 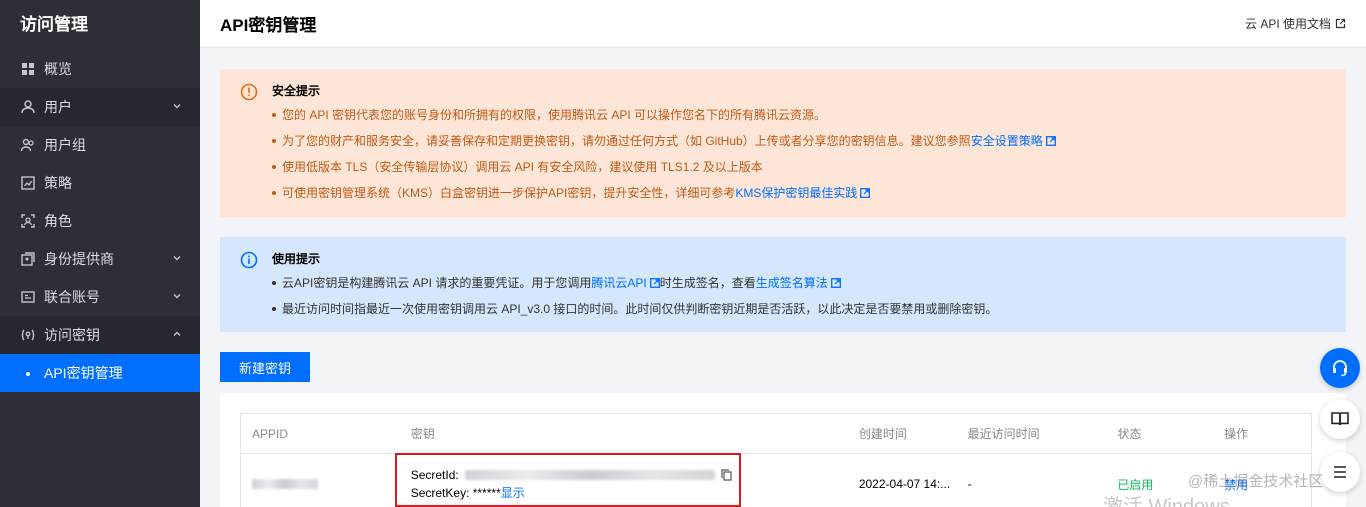 I want to click on sidebar-item-policies: 策略, so click(x=100, y=183).